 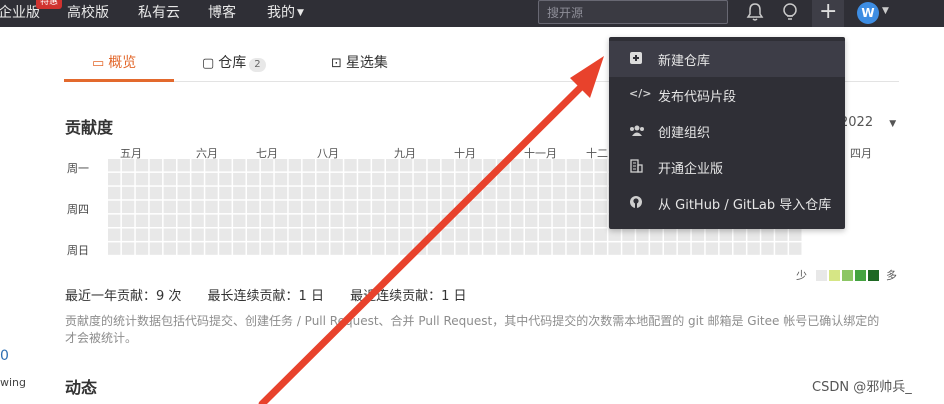 I want to click on nav-mine: 我的 ▼, so click(x=285, y=12).